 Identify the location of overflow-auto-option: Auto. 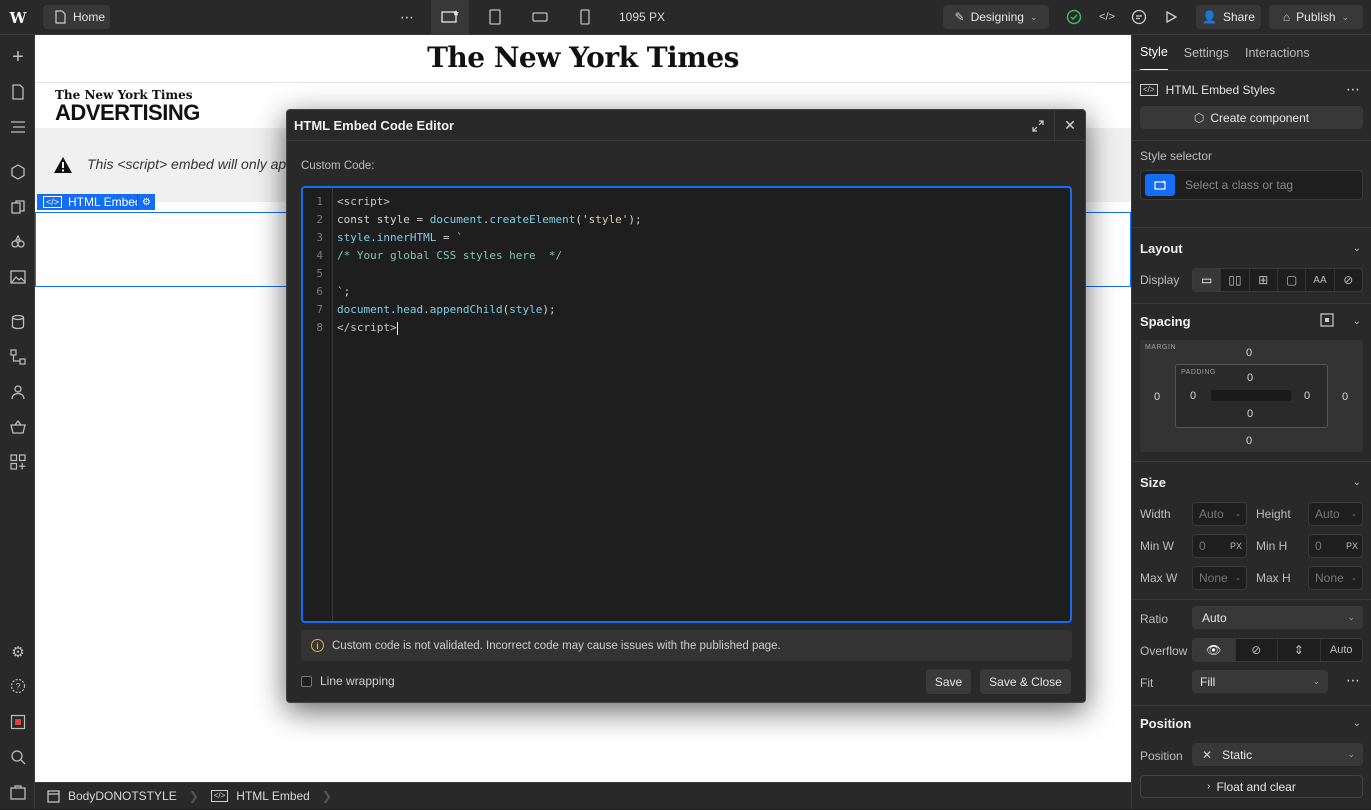
(1342, 650).